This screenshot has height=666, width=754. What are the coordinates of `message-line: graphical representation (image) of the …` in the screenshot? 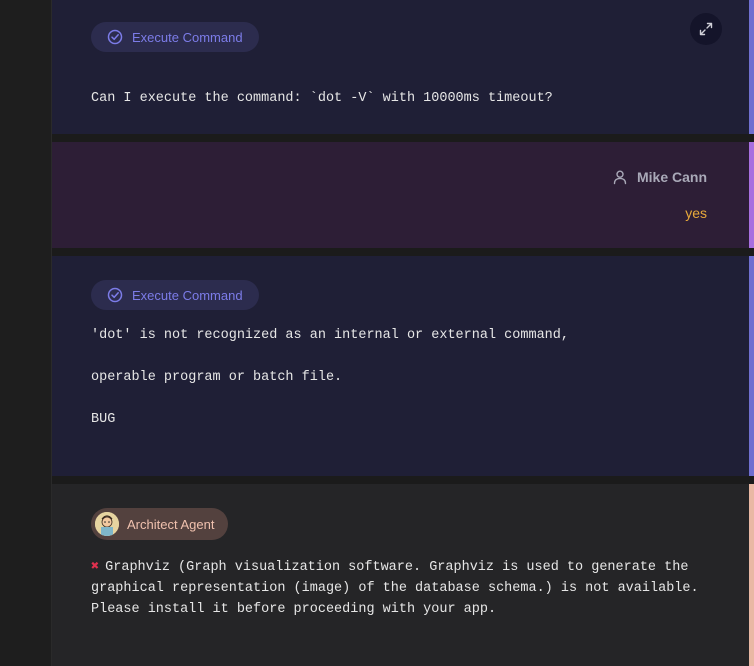 It's located at (395, 588).